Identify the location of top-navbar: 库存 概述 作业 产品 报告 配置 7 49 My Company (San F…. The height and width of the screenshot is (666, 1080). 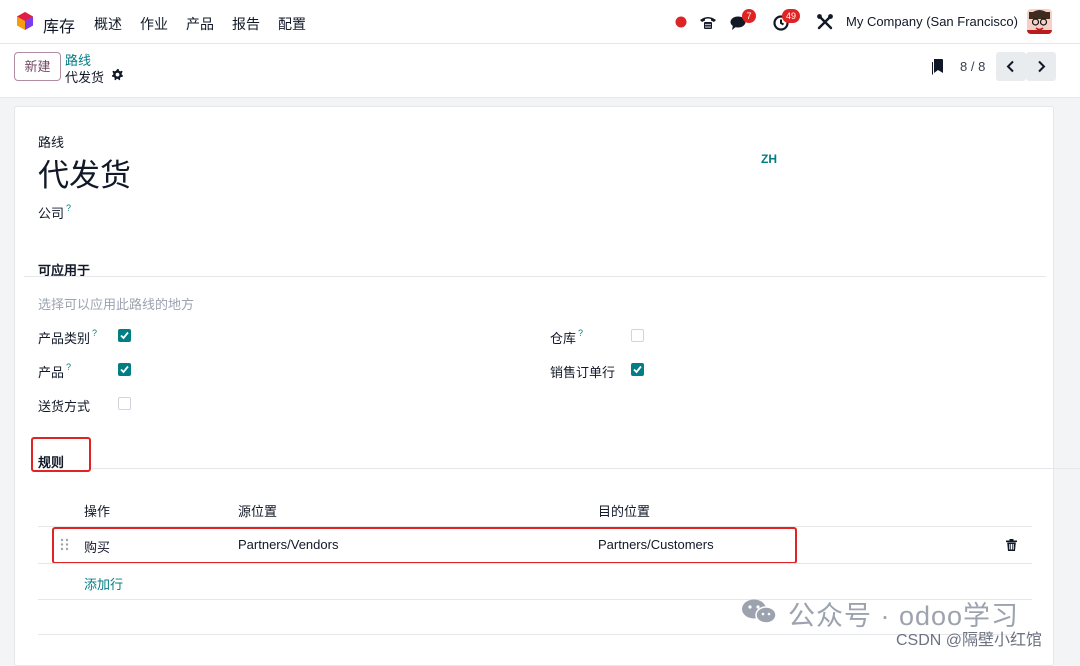
(540, 22).